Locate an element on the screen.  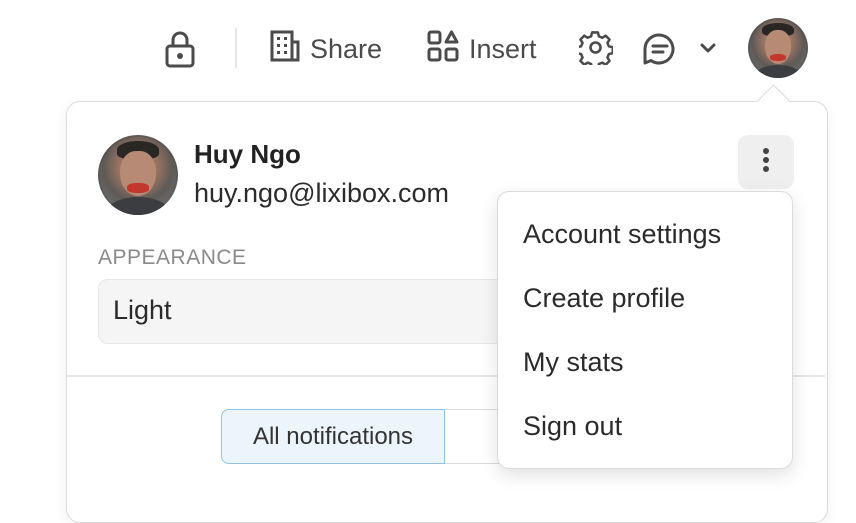
appearance-label: APPEARANCE is located at coordinates (172, 257).